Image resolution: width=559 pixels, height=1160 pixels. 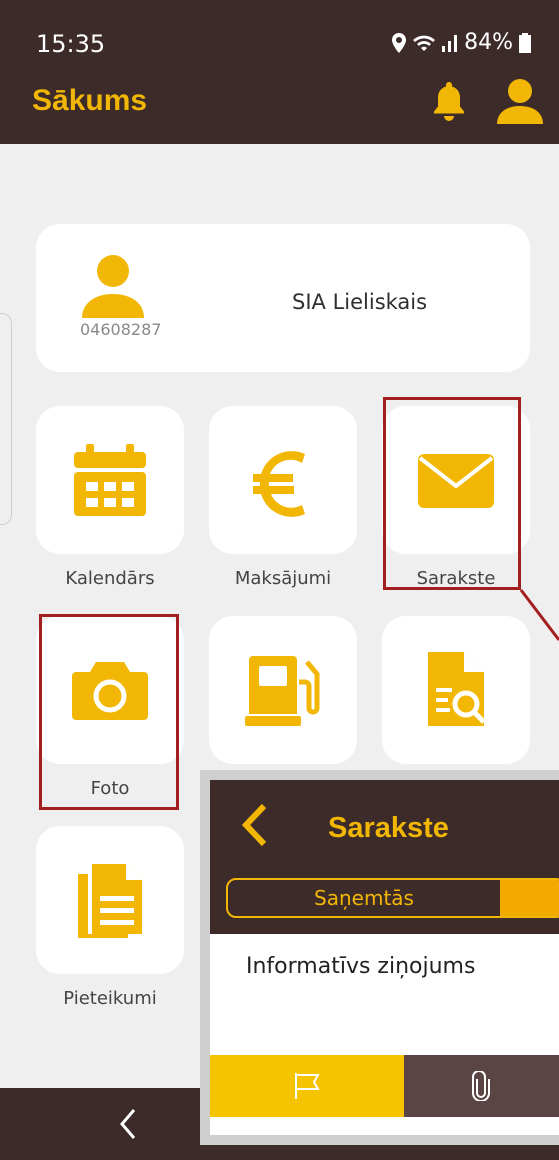 I want to click on fuel-icon, so click(x=282, y=691).